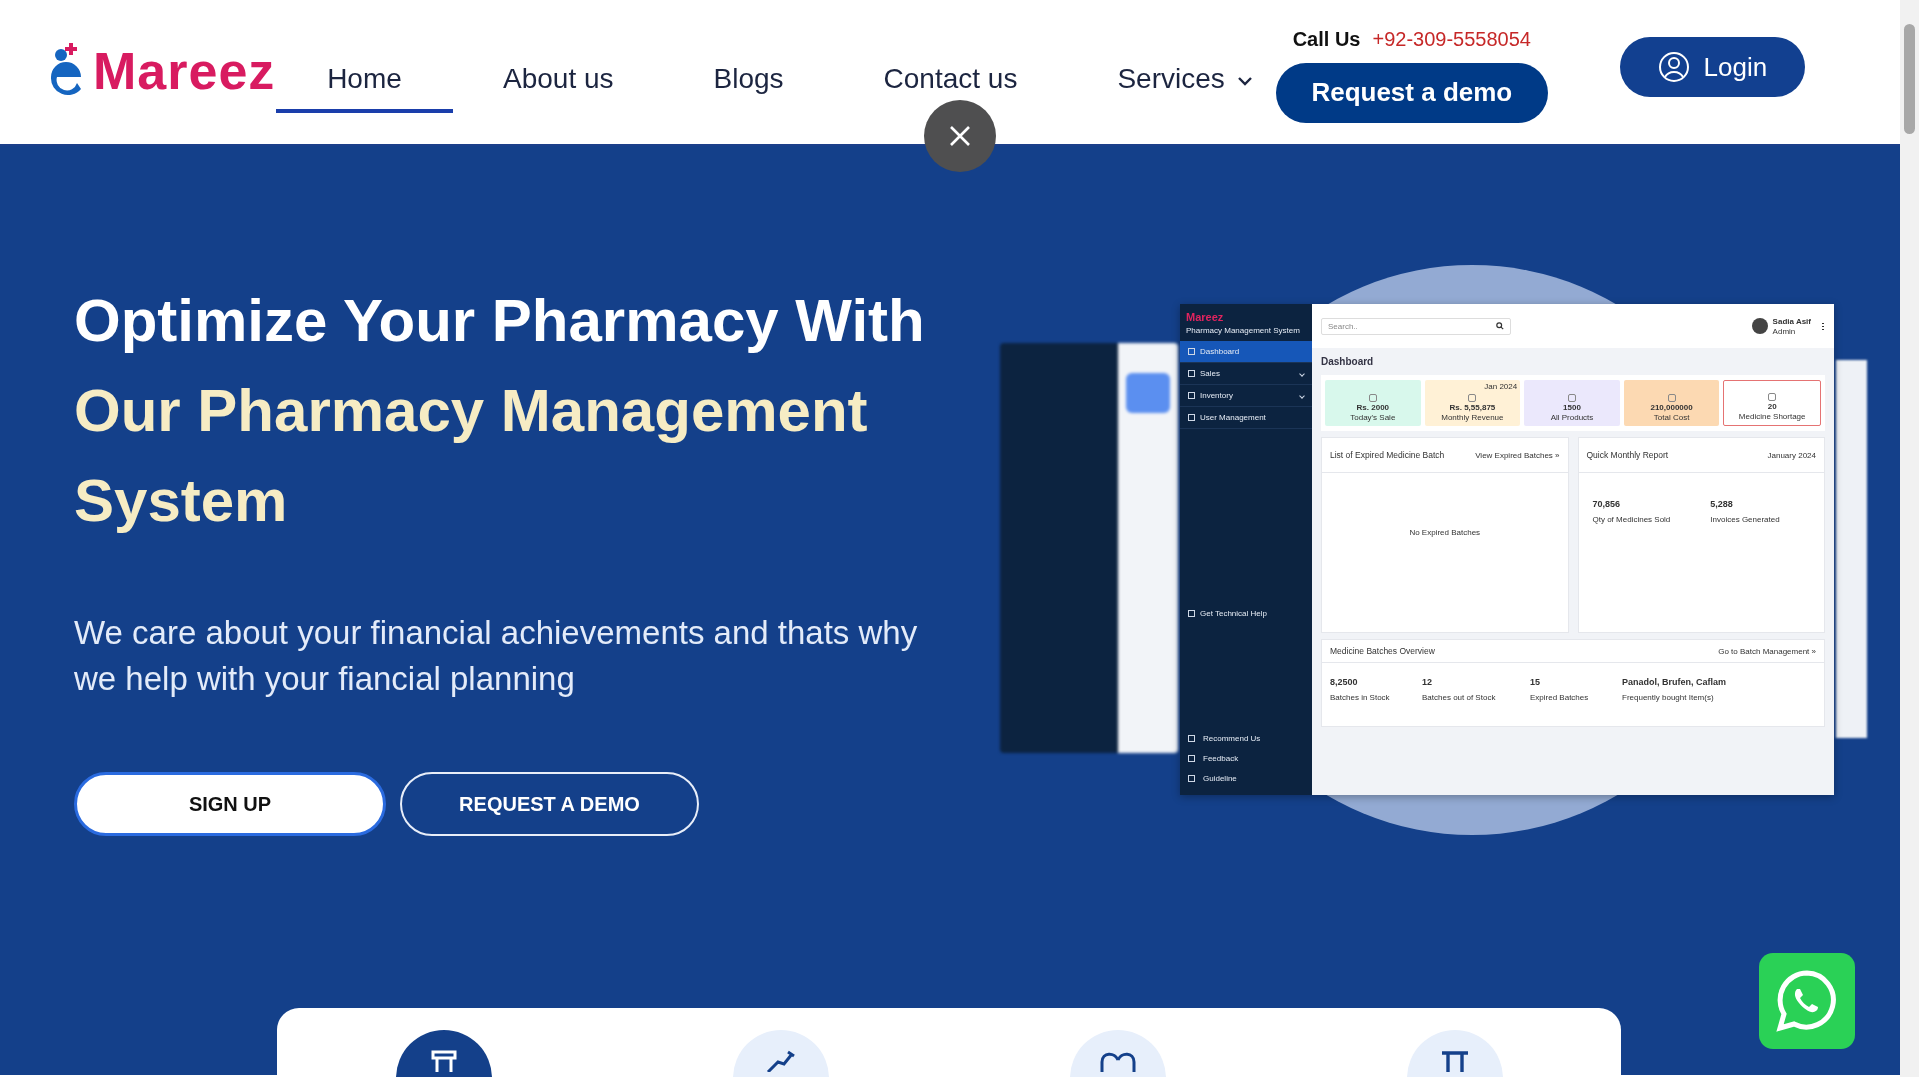 This screenshot has height=1077, width=1919. Describe the element at coordinates (444, 1061) in the screenshot. I see `stand-icon` at that location.